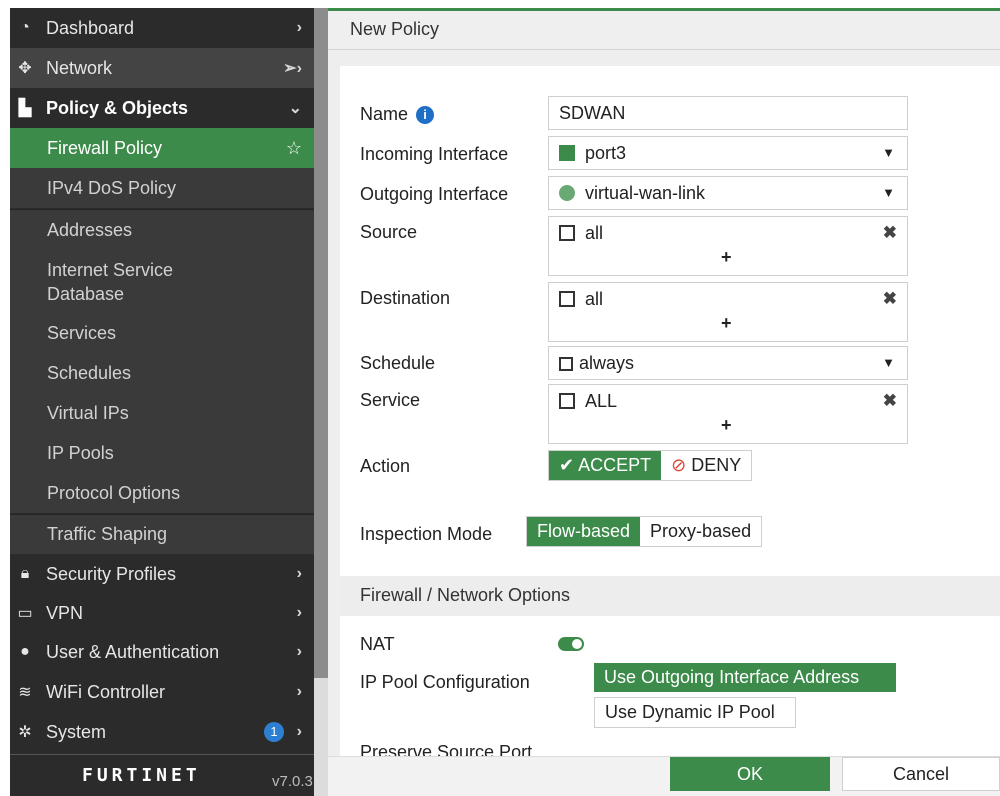 The width and height of the screenshot is (1000, 796). What do you see at coordinates (141, 775) in the screenshot?
I see `fortinet-logo: FURTINET` at bounding box center [141, 775].